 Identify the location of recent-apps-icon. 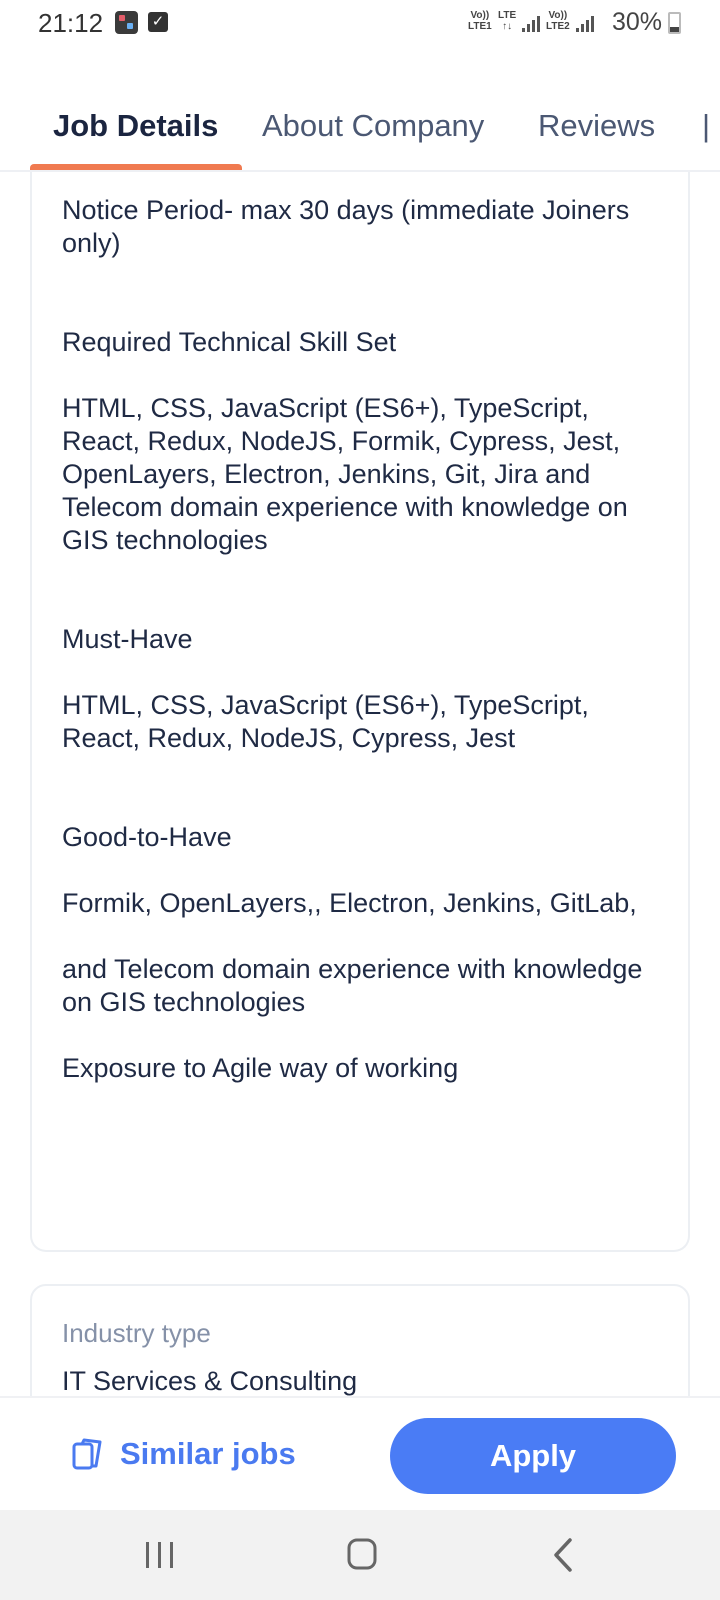
(160, 1555).